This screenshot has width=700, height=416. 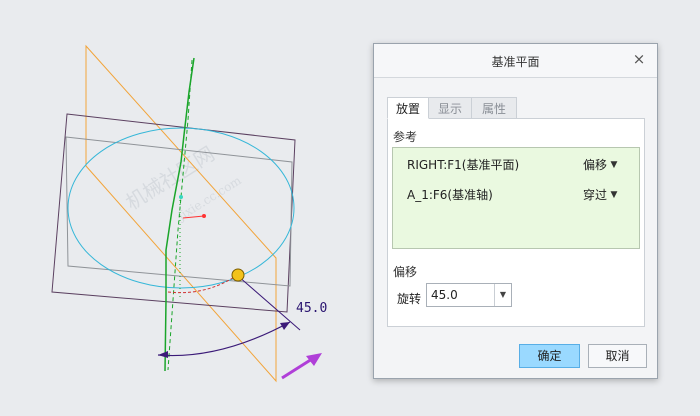 What do you see at coordinates (595, 195) in the screenshot?
I see `reference-constraint: 穿过` at bounding box center [595, 195].